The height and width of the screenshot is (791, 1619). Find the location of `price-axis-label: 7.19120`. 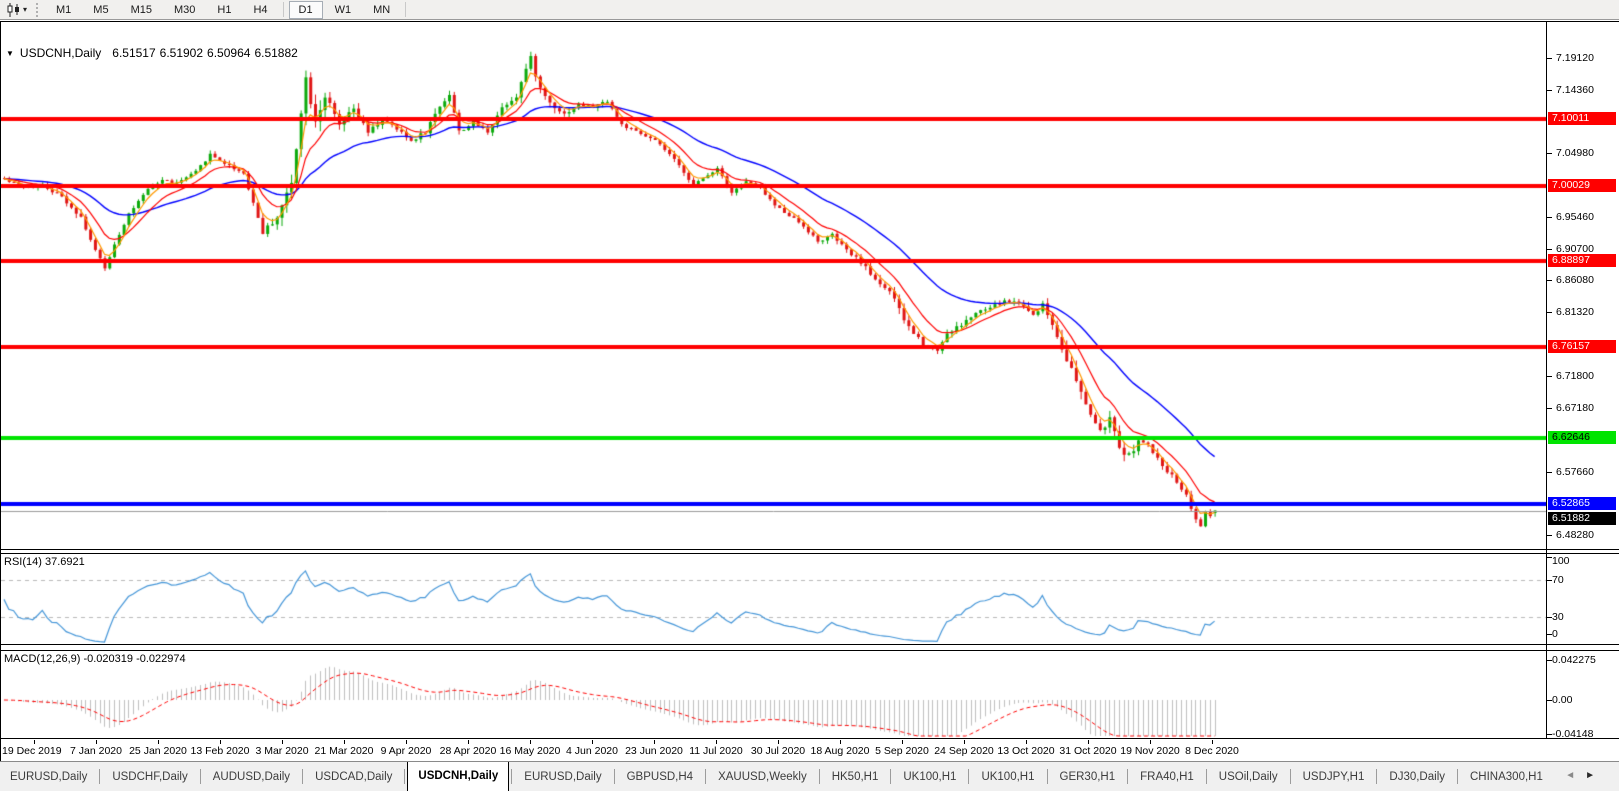

price-axis-label: 7.19120 is located at coordinates (1575, 58).